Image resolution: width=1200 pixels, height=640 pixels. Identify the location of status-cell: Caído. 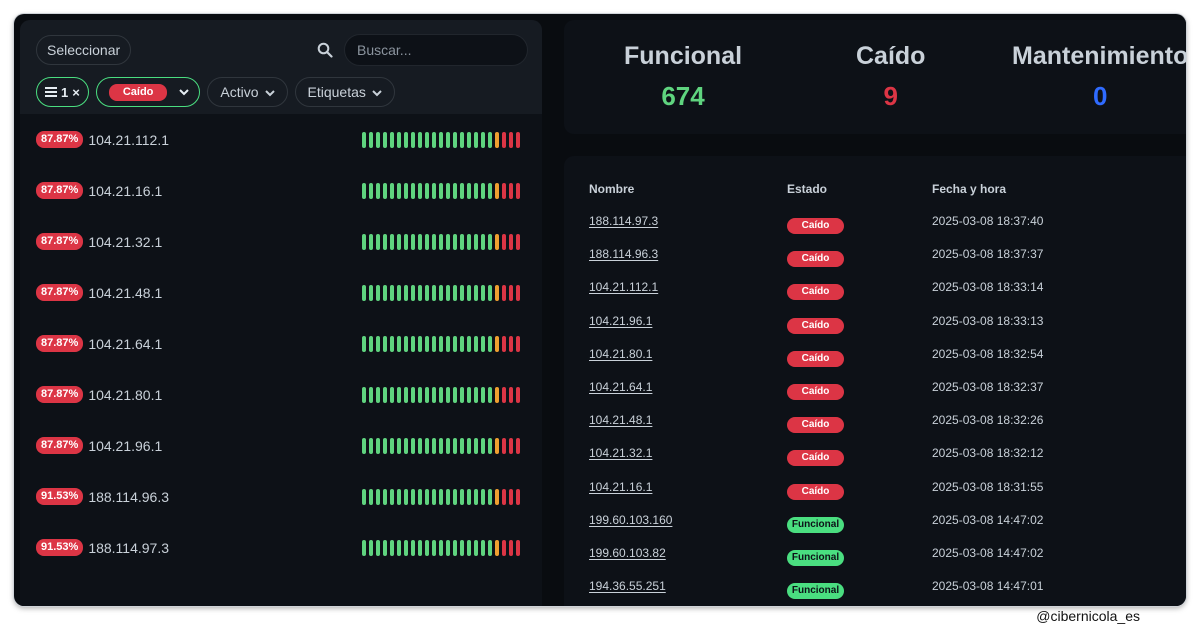
(815, 324).